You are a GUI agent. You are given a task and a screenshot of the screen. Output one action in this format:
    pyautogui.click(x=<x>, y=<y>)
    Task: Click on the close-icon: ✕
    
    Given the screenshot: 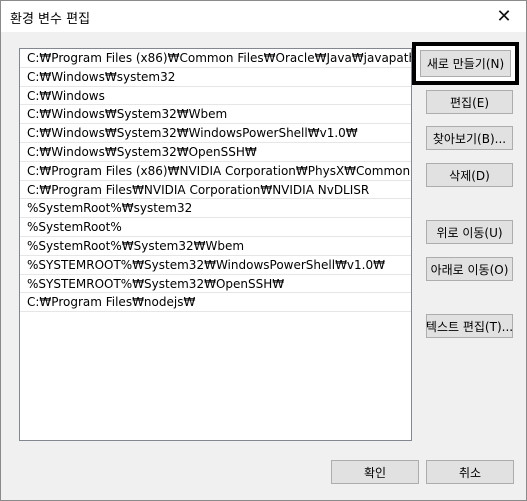 What is the action you would take?
    pyautogui.click(x=504, y=16)
    